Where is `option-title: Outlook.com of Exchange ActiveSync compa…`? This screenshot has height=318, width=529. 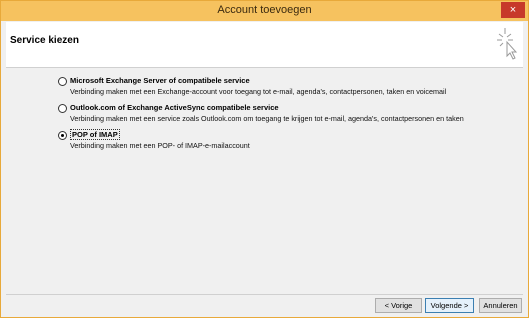
option-title: Outlook.com of Exchange ActiveSync compa… is located at coordinates (174, 107).